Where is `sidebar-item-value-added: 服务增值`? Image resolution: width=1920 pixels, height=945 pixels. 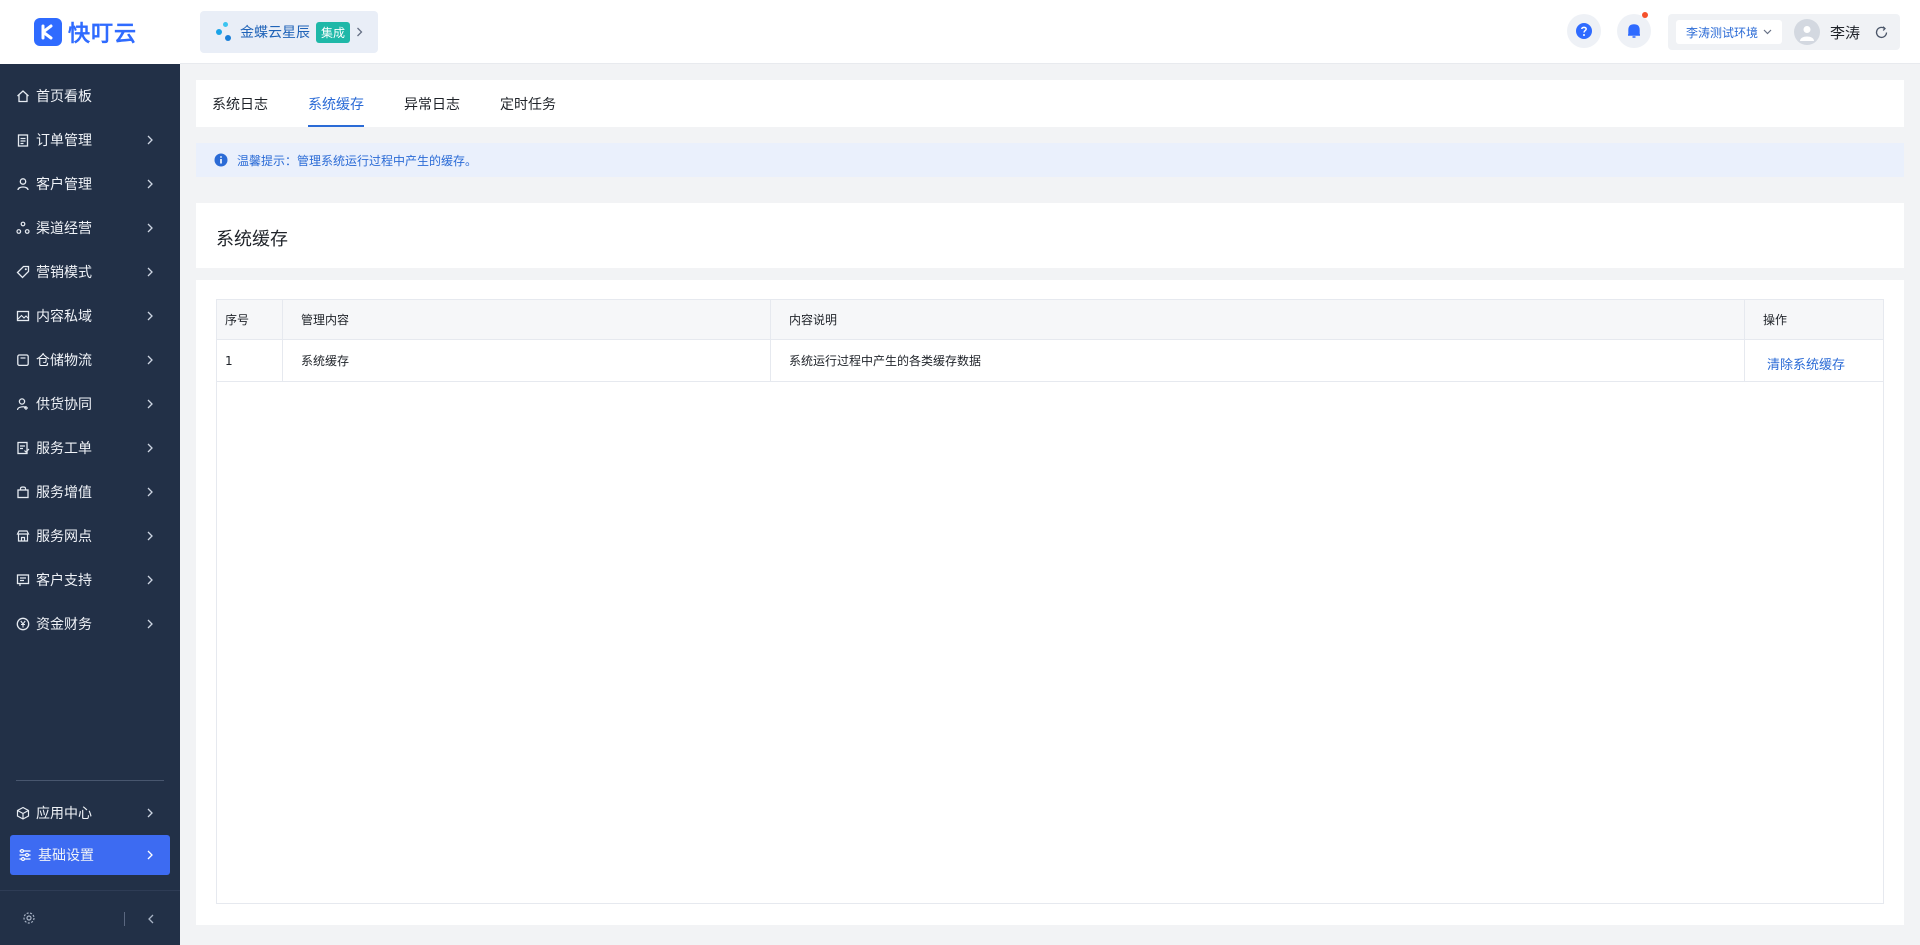 sidebar-item-value-added: 服务增值 is located at coordinates (90, 492).